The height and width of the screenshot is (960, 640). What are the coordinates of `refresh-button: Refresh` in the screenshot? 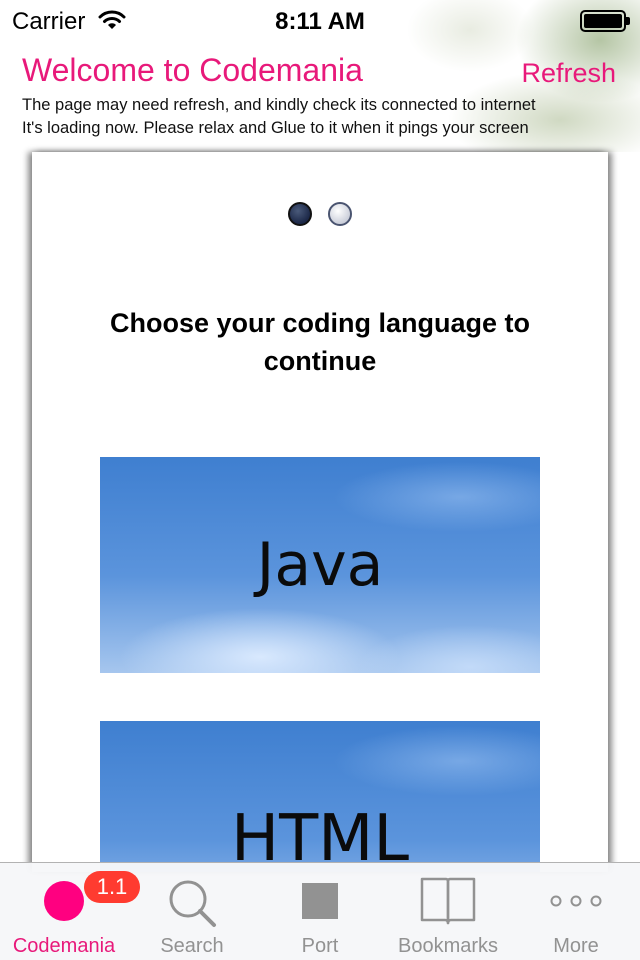 It's located at (568, 73).